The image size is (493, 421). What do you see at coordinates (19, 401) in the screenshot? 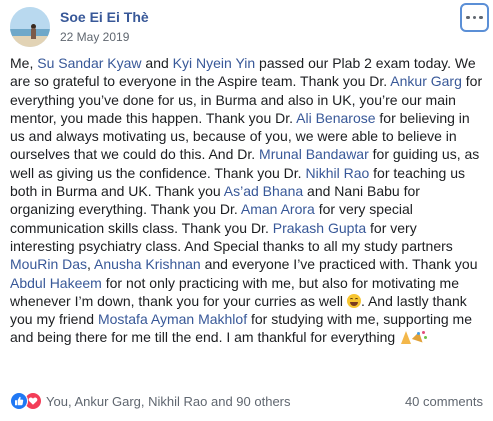
I see `like-icon` at bounding box center [19, 401].